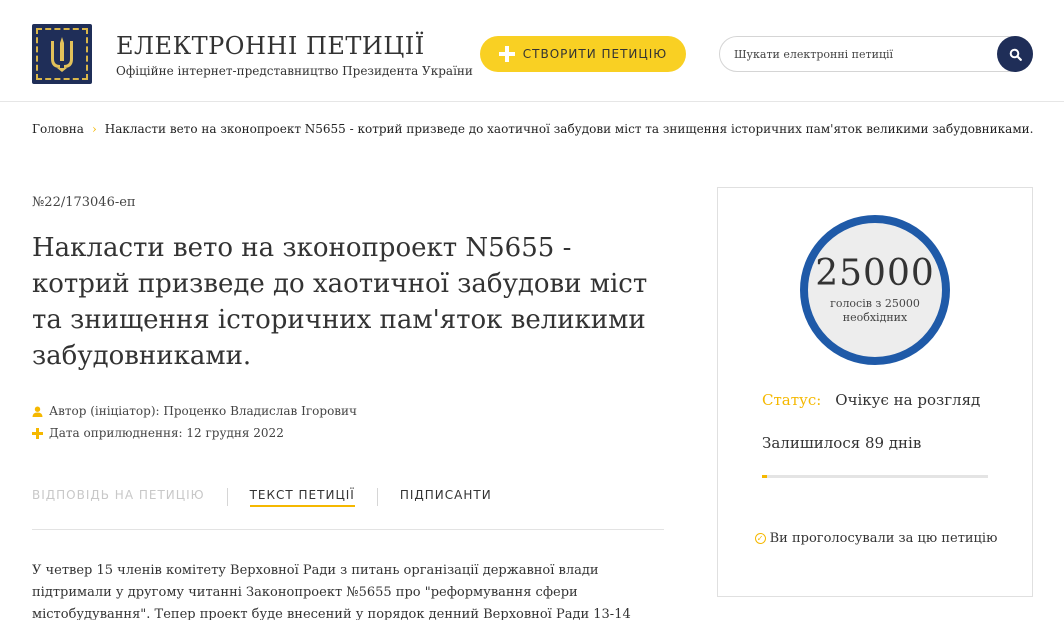  What do you see at coordinates (58, 129) in the screenshot?
I see `breadcrumb-home-link: Головна` at bounding box center [58, 129].